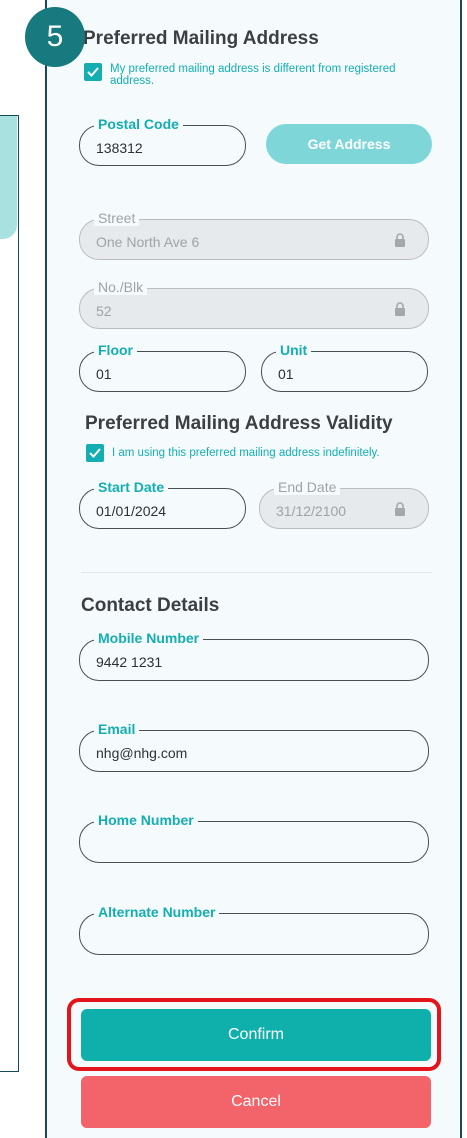  What do you see at coordinates (254, 929) in the screenshot?
I see `alternate-number-field: Alternate Number` at bounding box center [254, 929].